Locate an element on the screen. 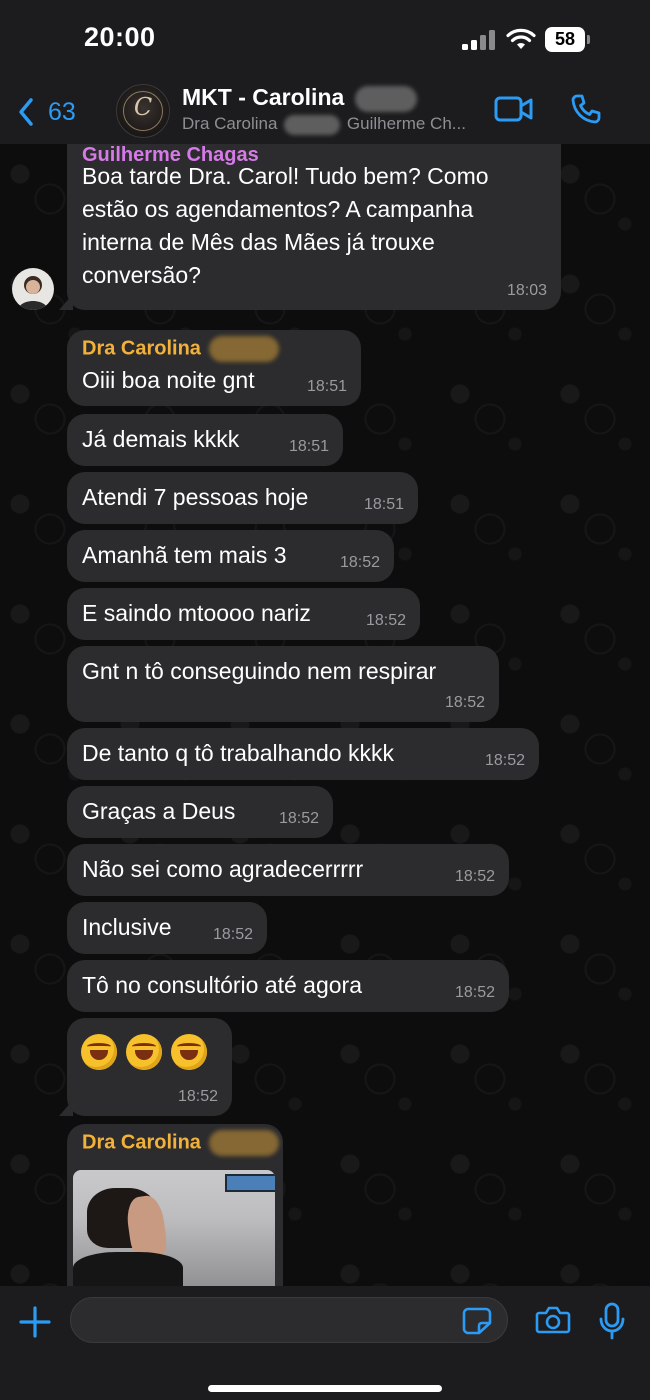 The image size is (650, 1400). message-text: Inclusive is located at coordinates (127, 927).